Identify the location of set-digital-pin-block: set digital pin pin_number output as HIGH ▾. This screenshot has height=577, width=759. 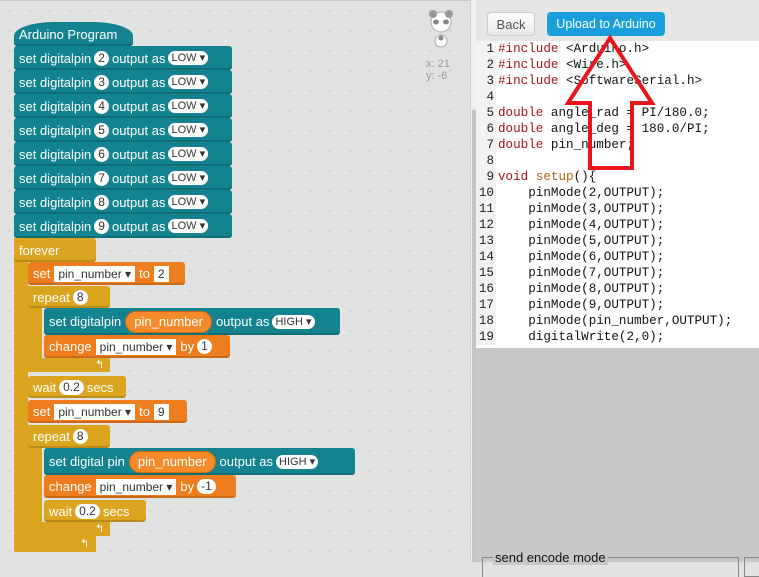
(199, 461).